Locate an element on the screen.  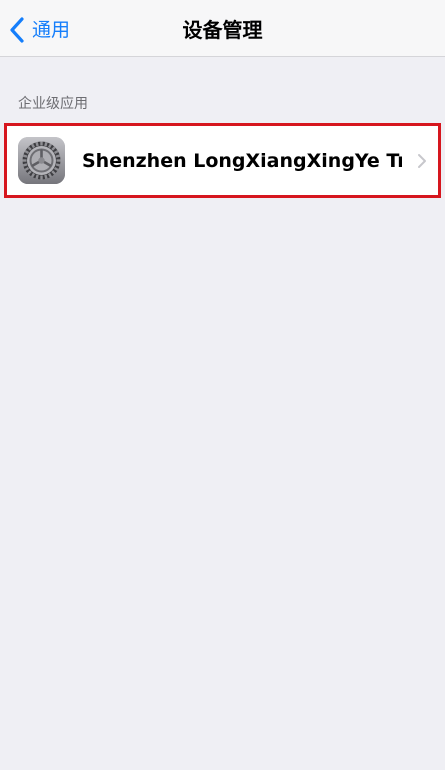
page-title: 设备管理 is located at coordinates (222, 30).